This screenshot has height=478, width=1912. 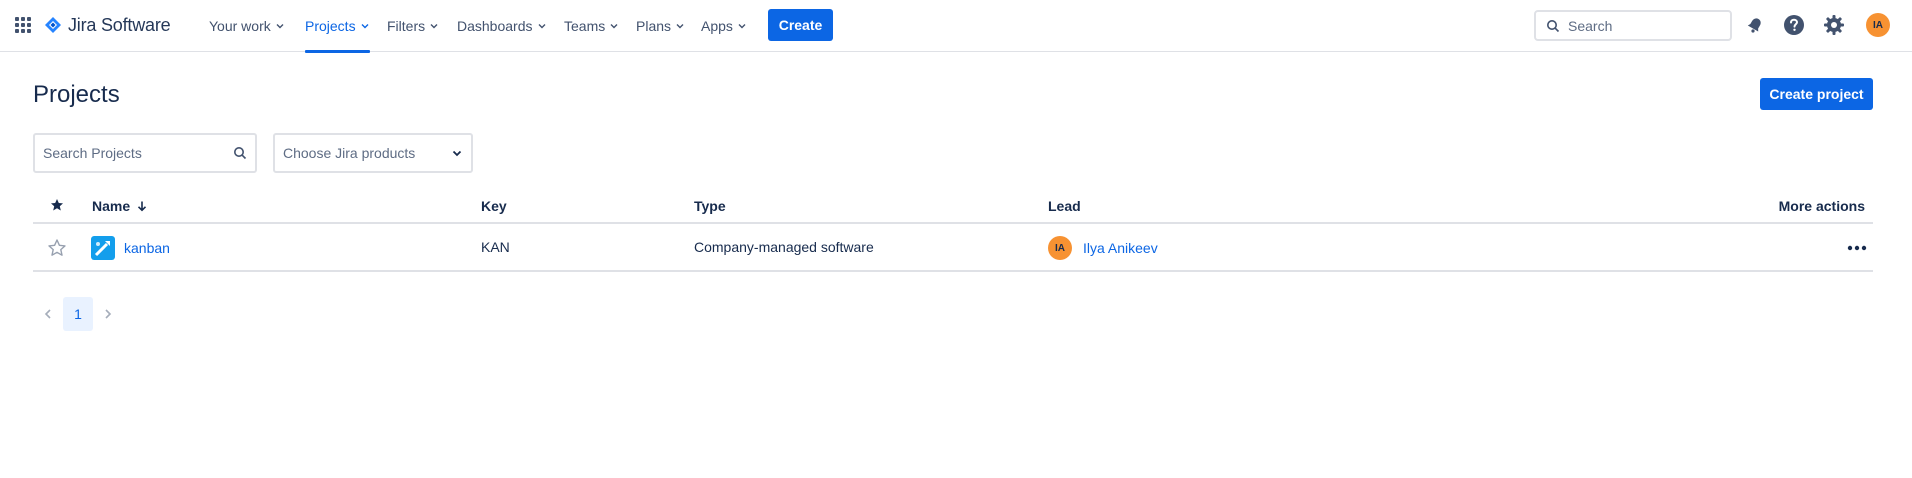 What do you see at coordinates (76, 94) in the screenshot?
I see `page-title: Projects` at bounding box center [76, 94].